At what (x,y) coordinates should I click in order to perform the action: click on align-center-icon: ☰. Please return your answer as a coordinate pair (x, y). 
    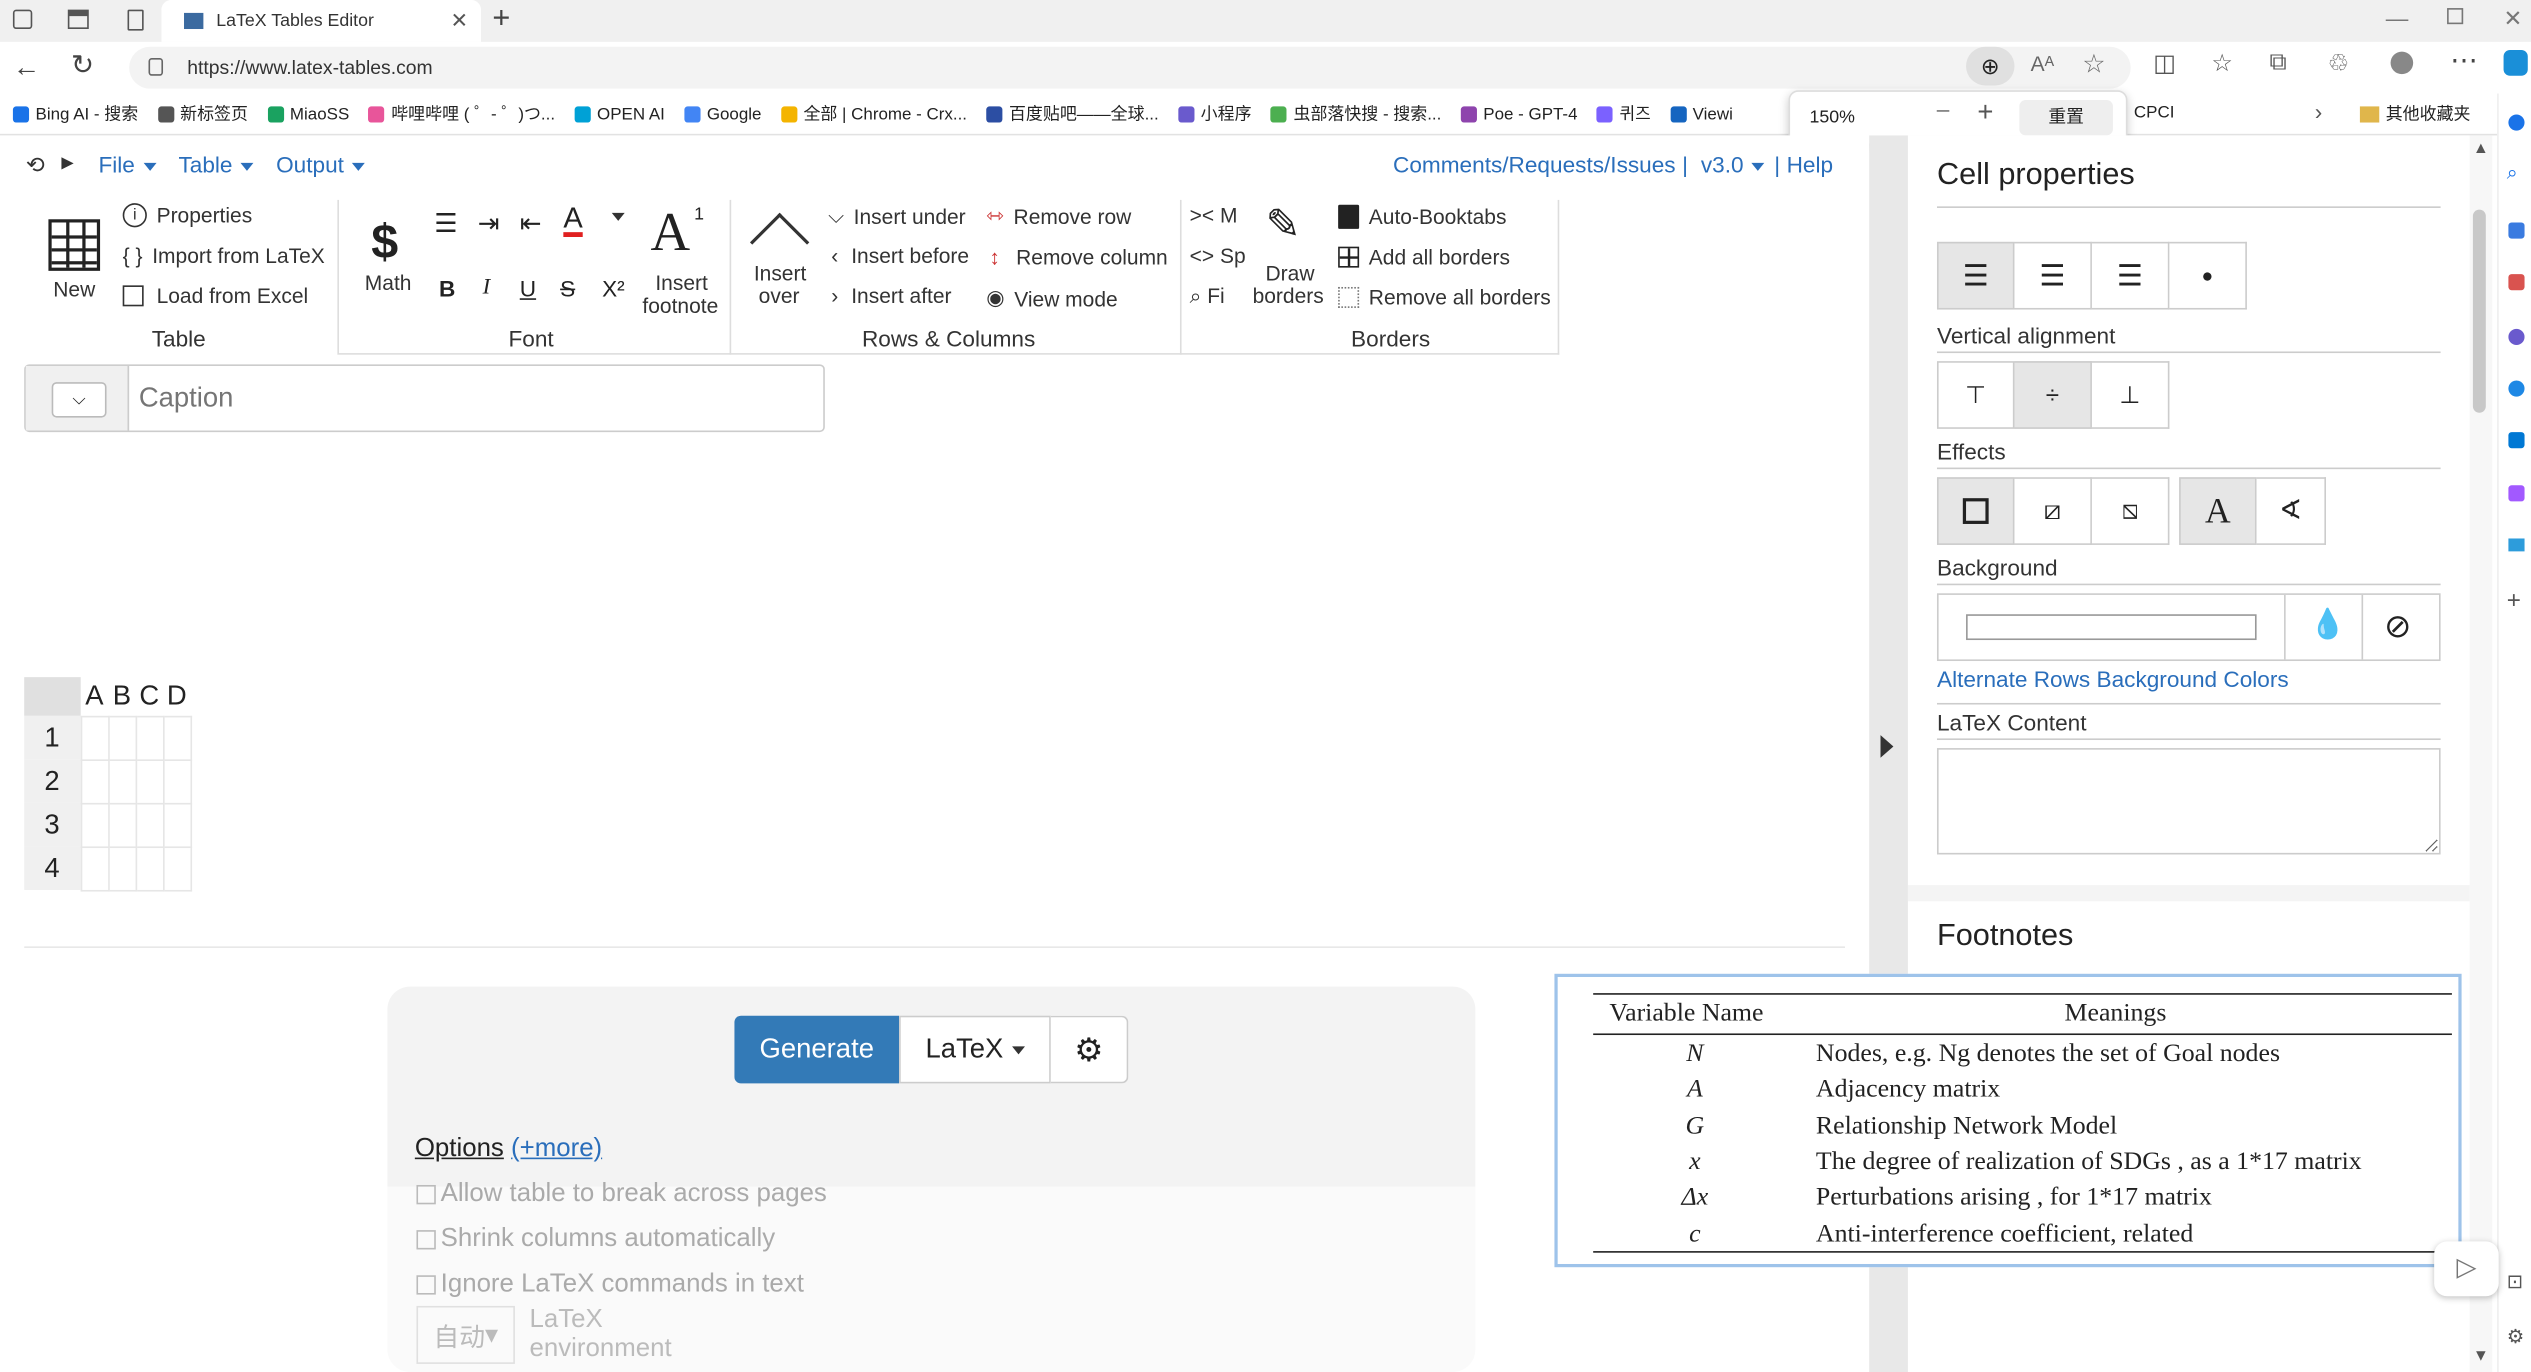
    Looking at the image, I should click on (2053, 275).